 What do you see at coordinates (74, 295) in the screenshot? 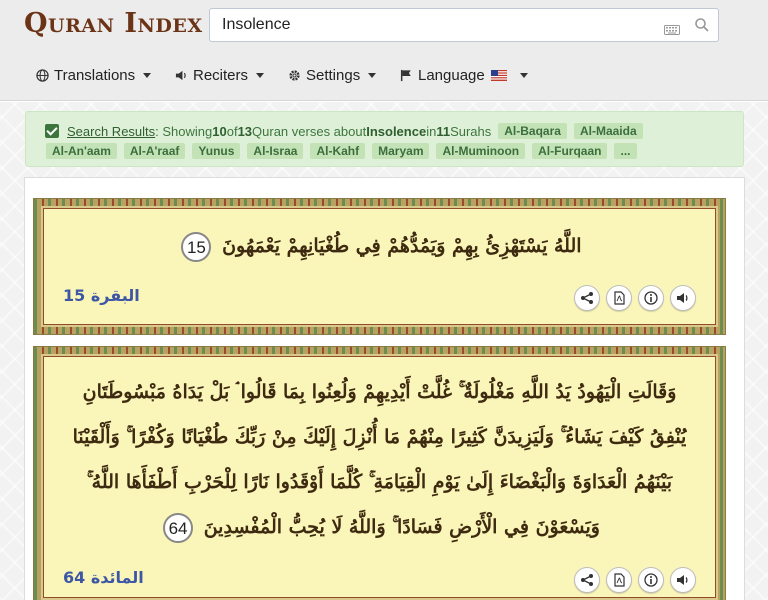
I see `ayah-number: 15` at bounding box center [74, 295].